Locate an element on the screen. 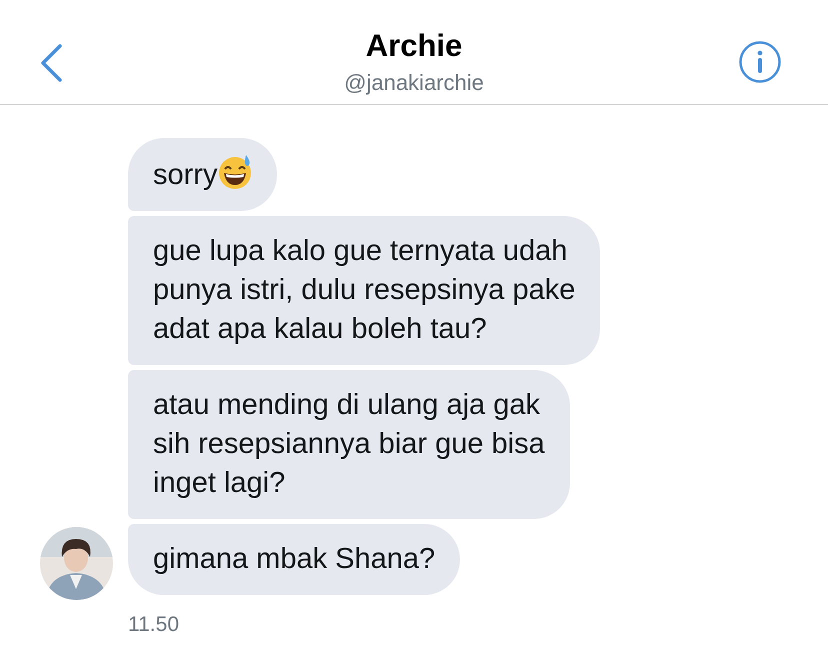  timestamp: 11.50 is located at coordinates (153, 624).